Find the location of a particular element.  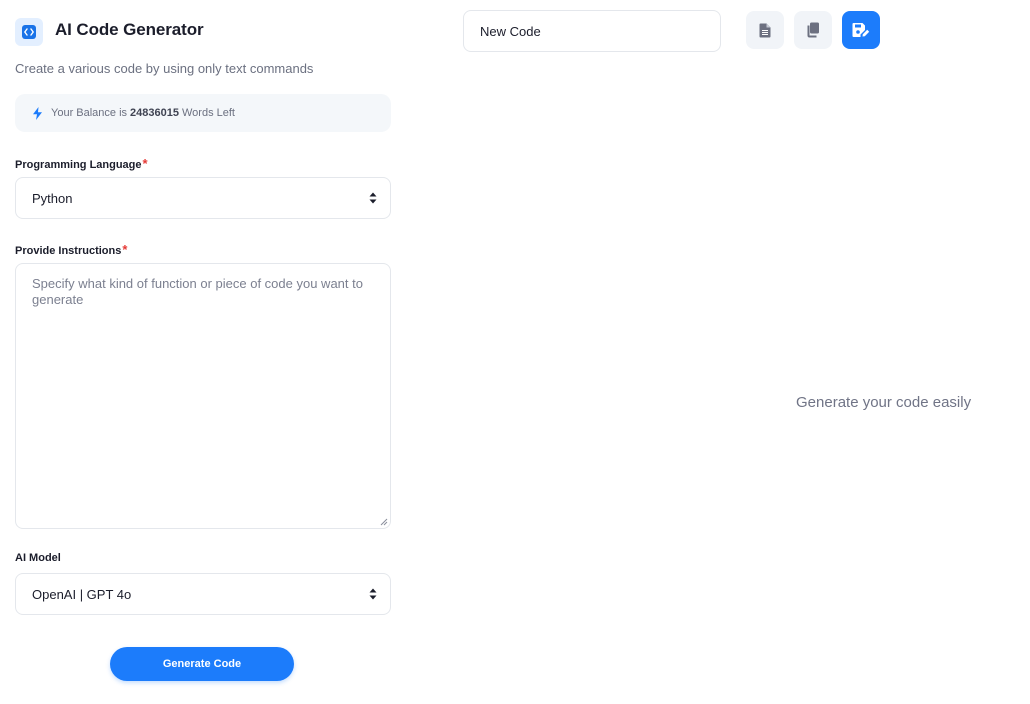

model-select: OpenAI | GPT 4o is located at coordinates (203, 594).